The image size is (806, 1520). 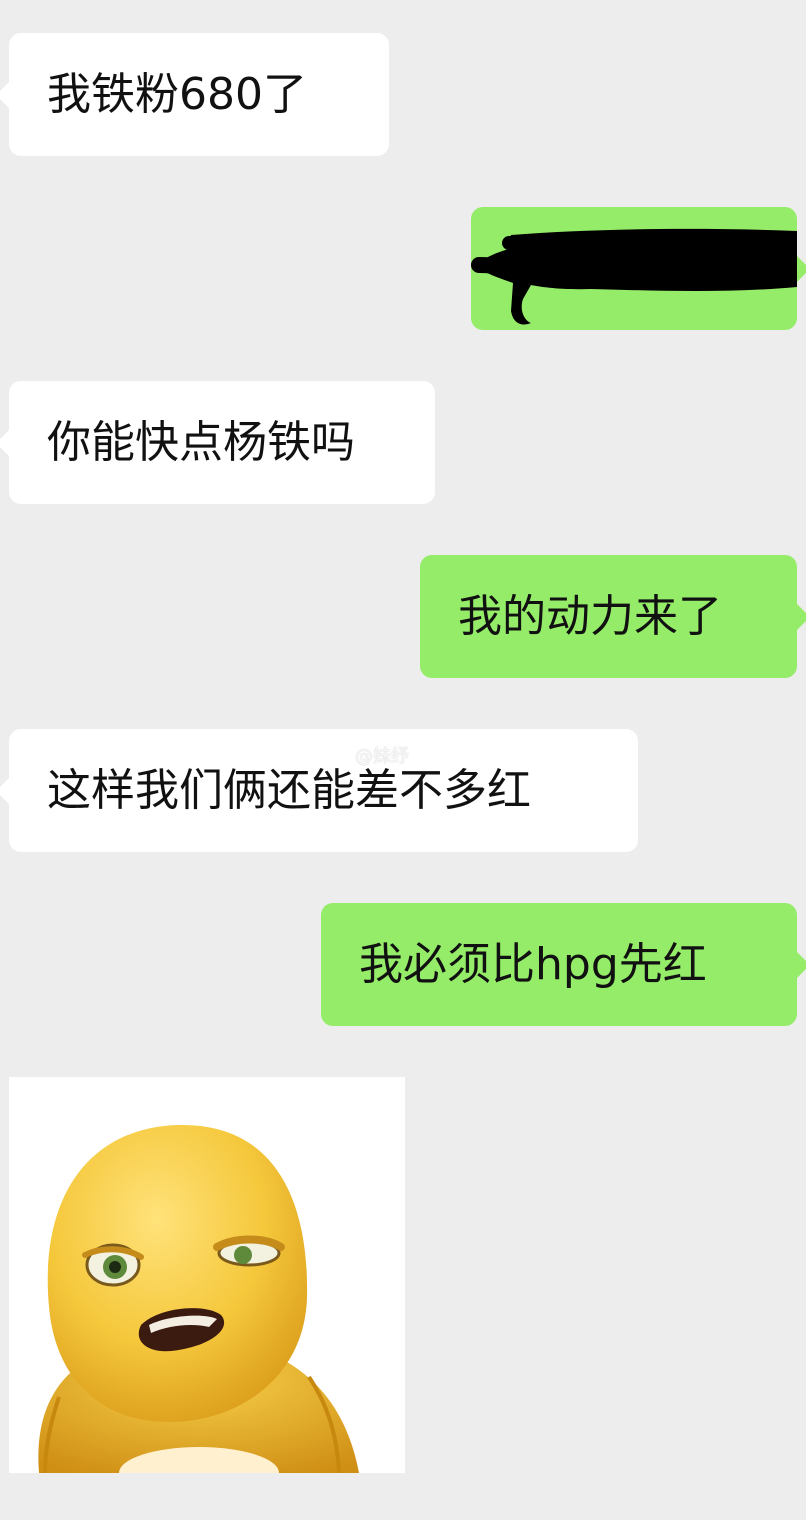 I want to click on sticker-message, so click(x=207, y=1275).